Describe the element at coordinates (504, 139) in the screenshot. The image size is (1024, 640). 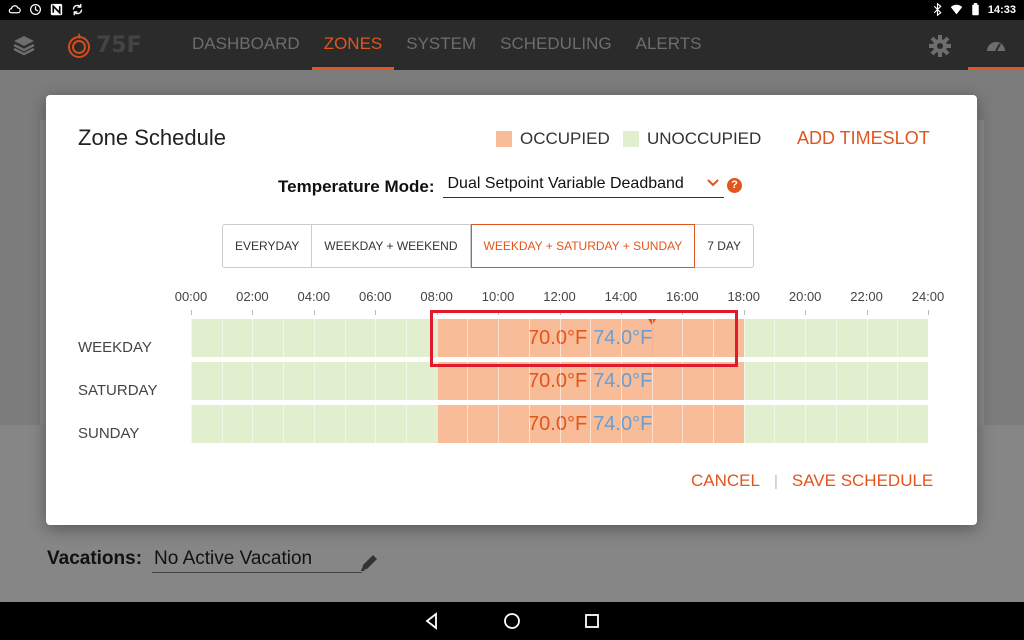
I see `occupied-swatch` at that location.